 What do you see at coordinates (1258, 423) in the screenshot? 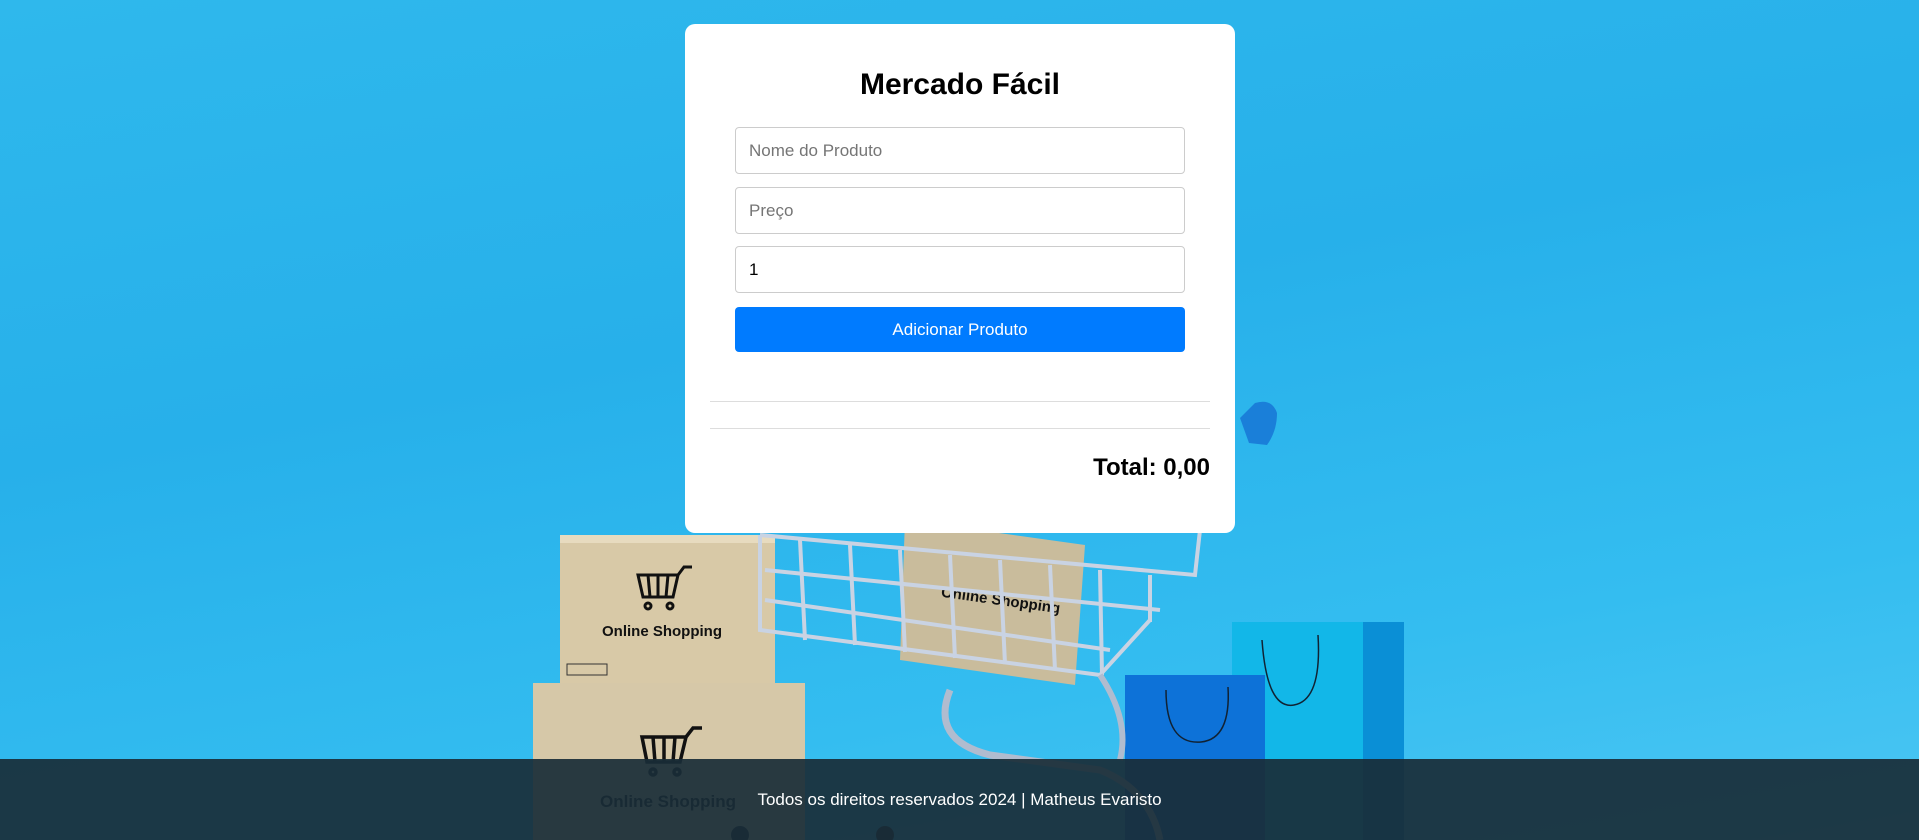
I see `cart-handle` at bounding box center [1258, 423].